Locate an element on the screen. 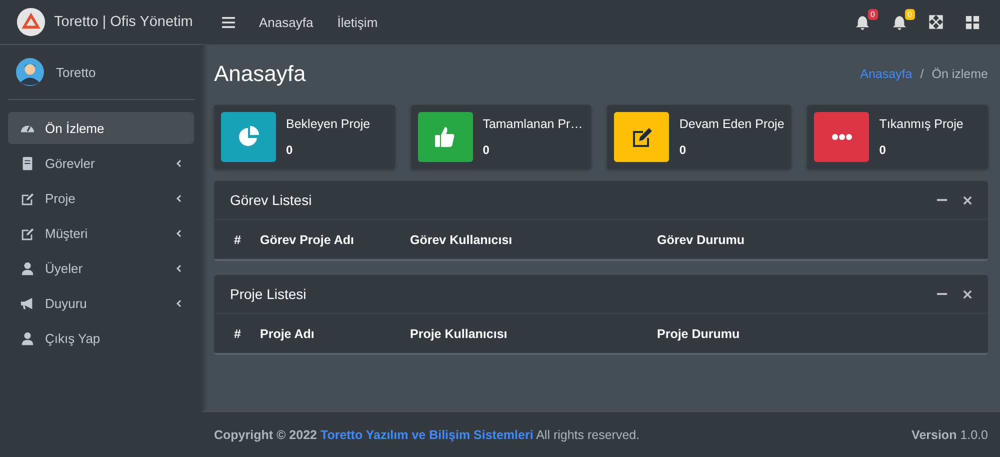  info-box-label: Bekleyen Proje is located at coordinates (328, 124).